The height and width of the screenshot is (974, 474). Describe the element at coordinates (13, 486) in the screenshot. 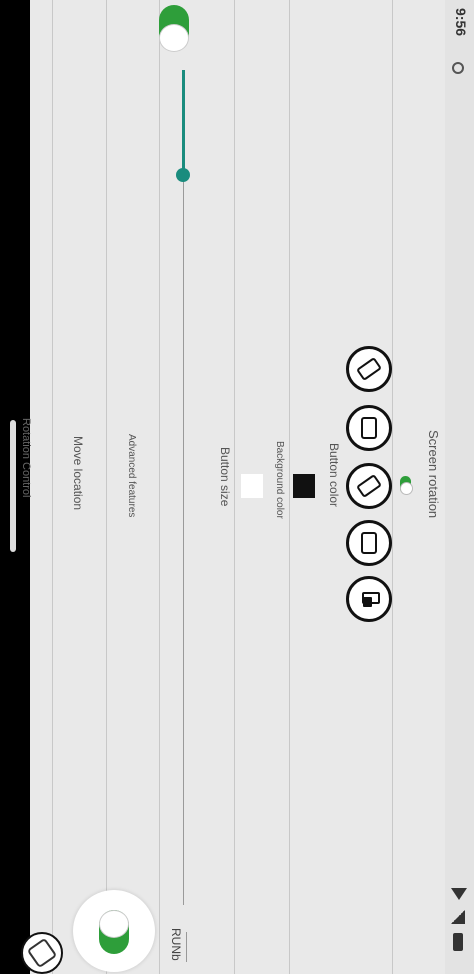

I see `home-indicator` at that location.